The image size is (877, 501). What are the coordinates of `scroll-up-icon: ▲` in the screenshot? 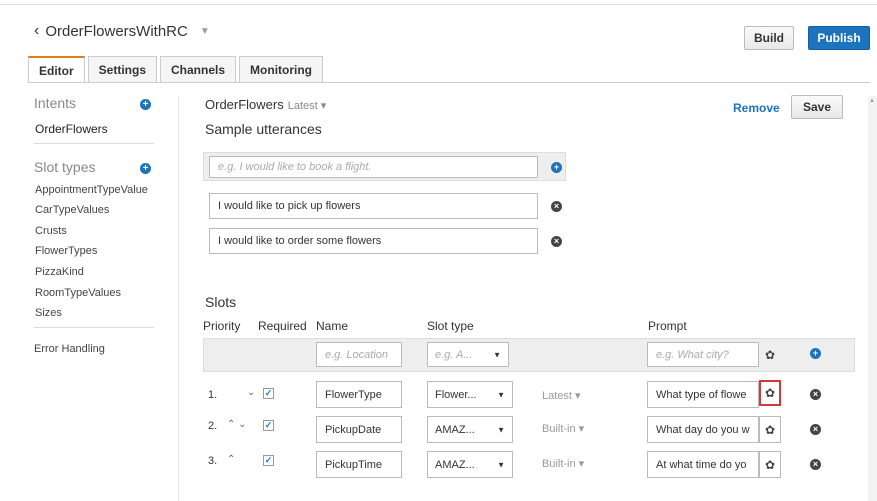 It's located at (872, 101).